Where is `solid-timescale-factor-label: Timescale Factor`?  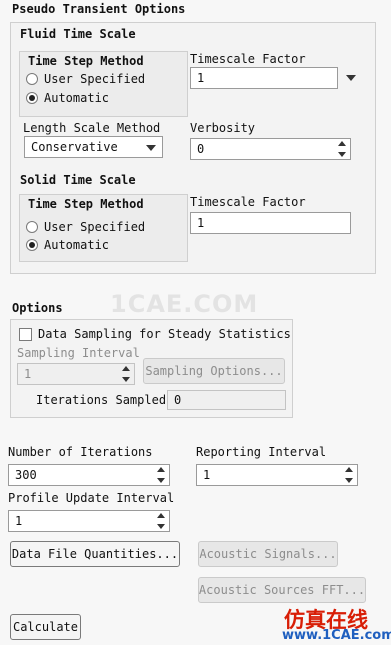 solid-timescale-factor-label: Timescale Factor is located at coordinates (248, 202).